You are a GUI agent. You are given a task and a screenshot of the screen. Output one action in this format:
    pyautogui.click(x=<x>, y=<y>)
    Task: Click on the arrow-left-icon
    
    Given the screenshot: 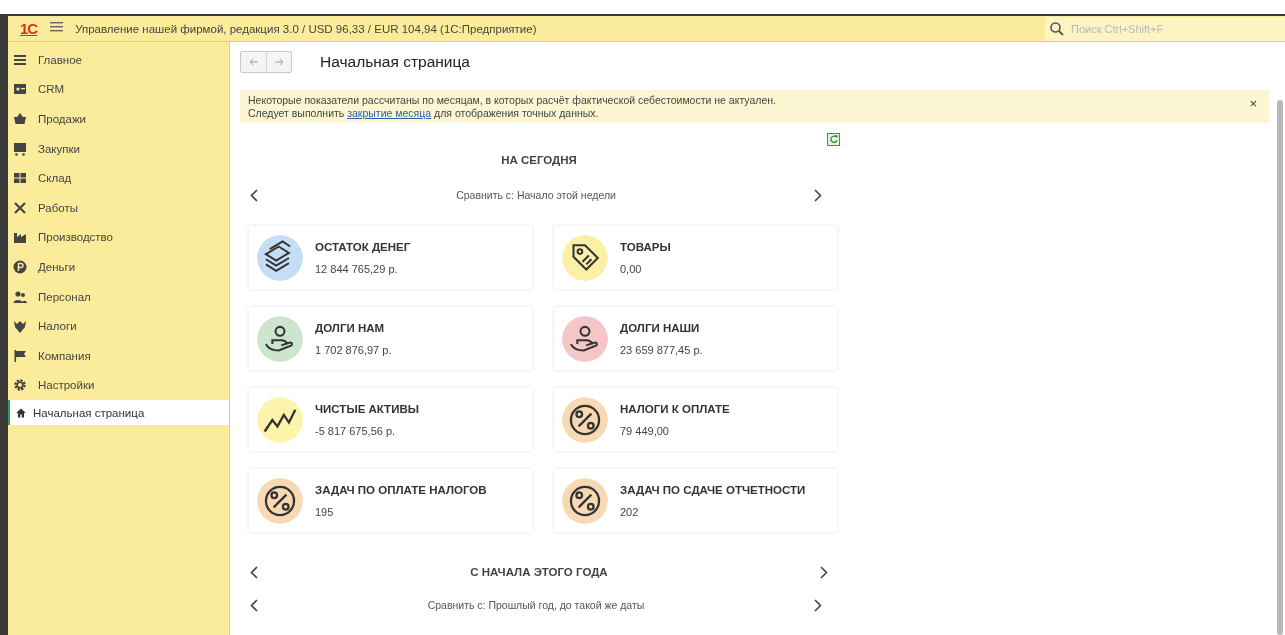 What is the action you would take?
    pyautogui.click(x=253, y=62)
    